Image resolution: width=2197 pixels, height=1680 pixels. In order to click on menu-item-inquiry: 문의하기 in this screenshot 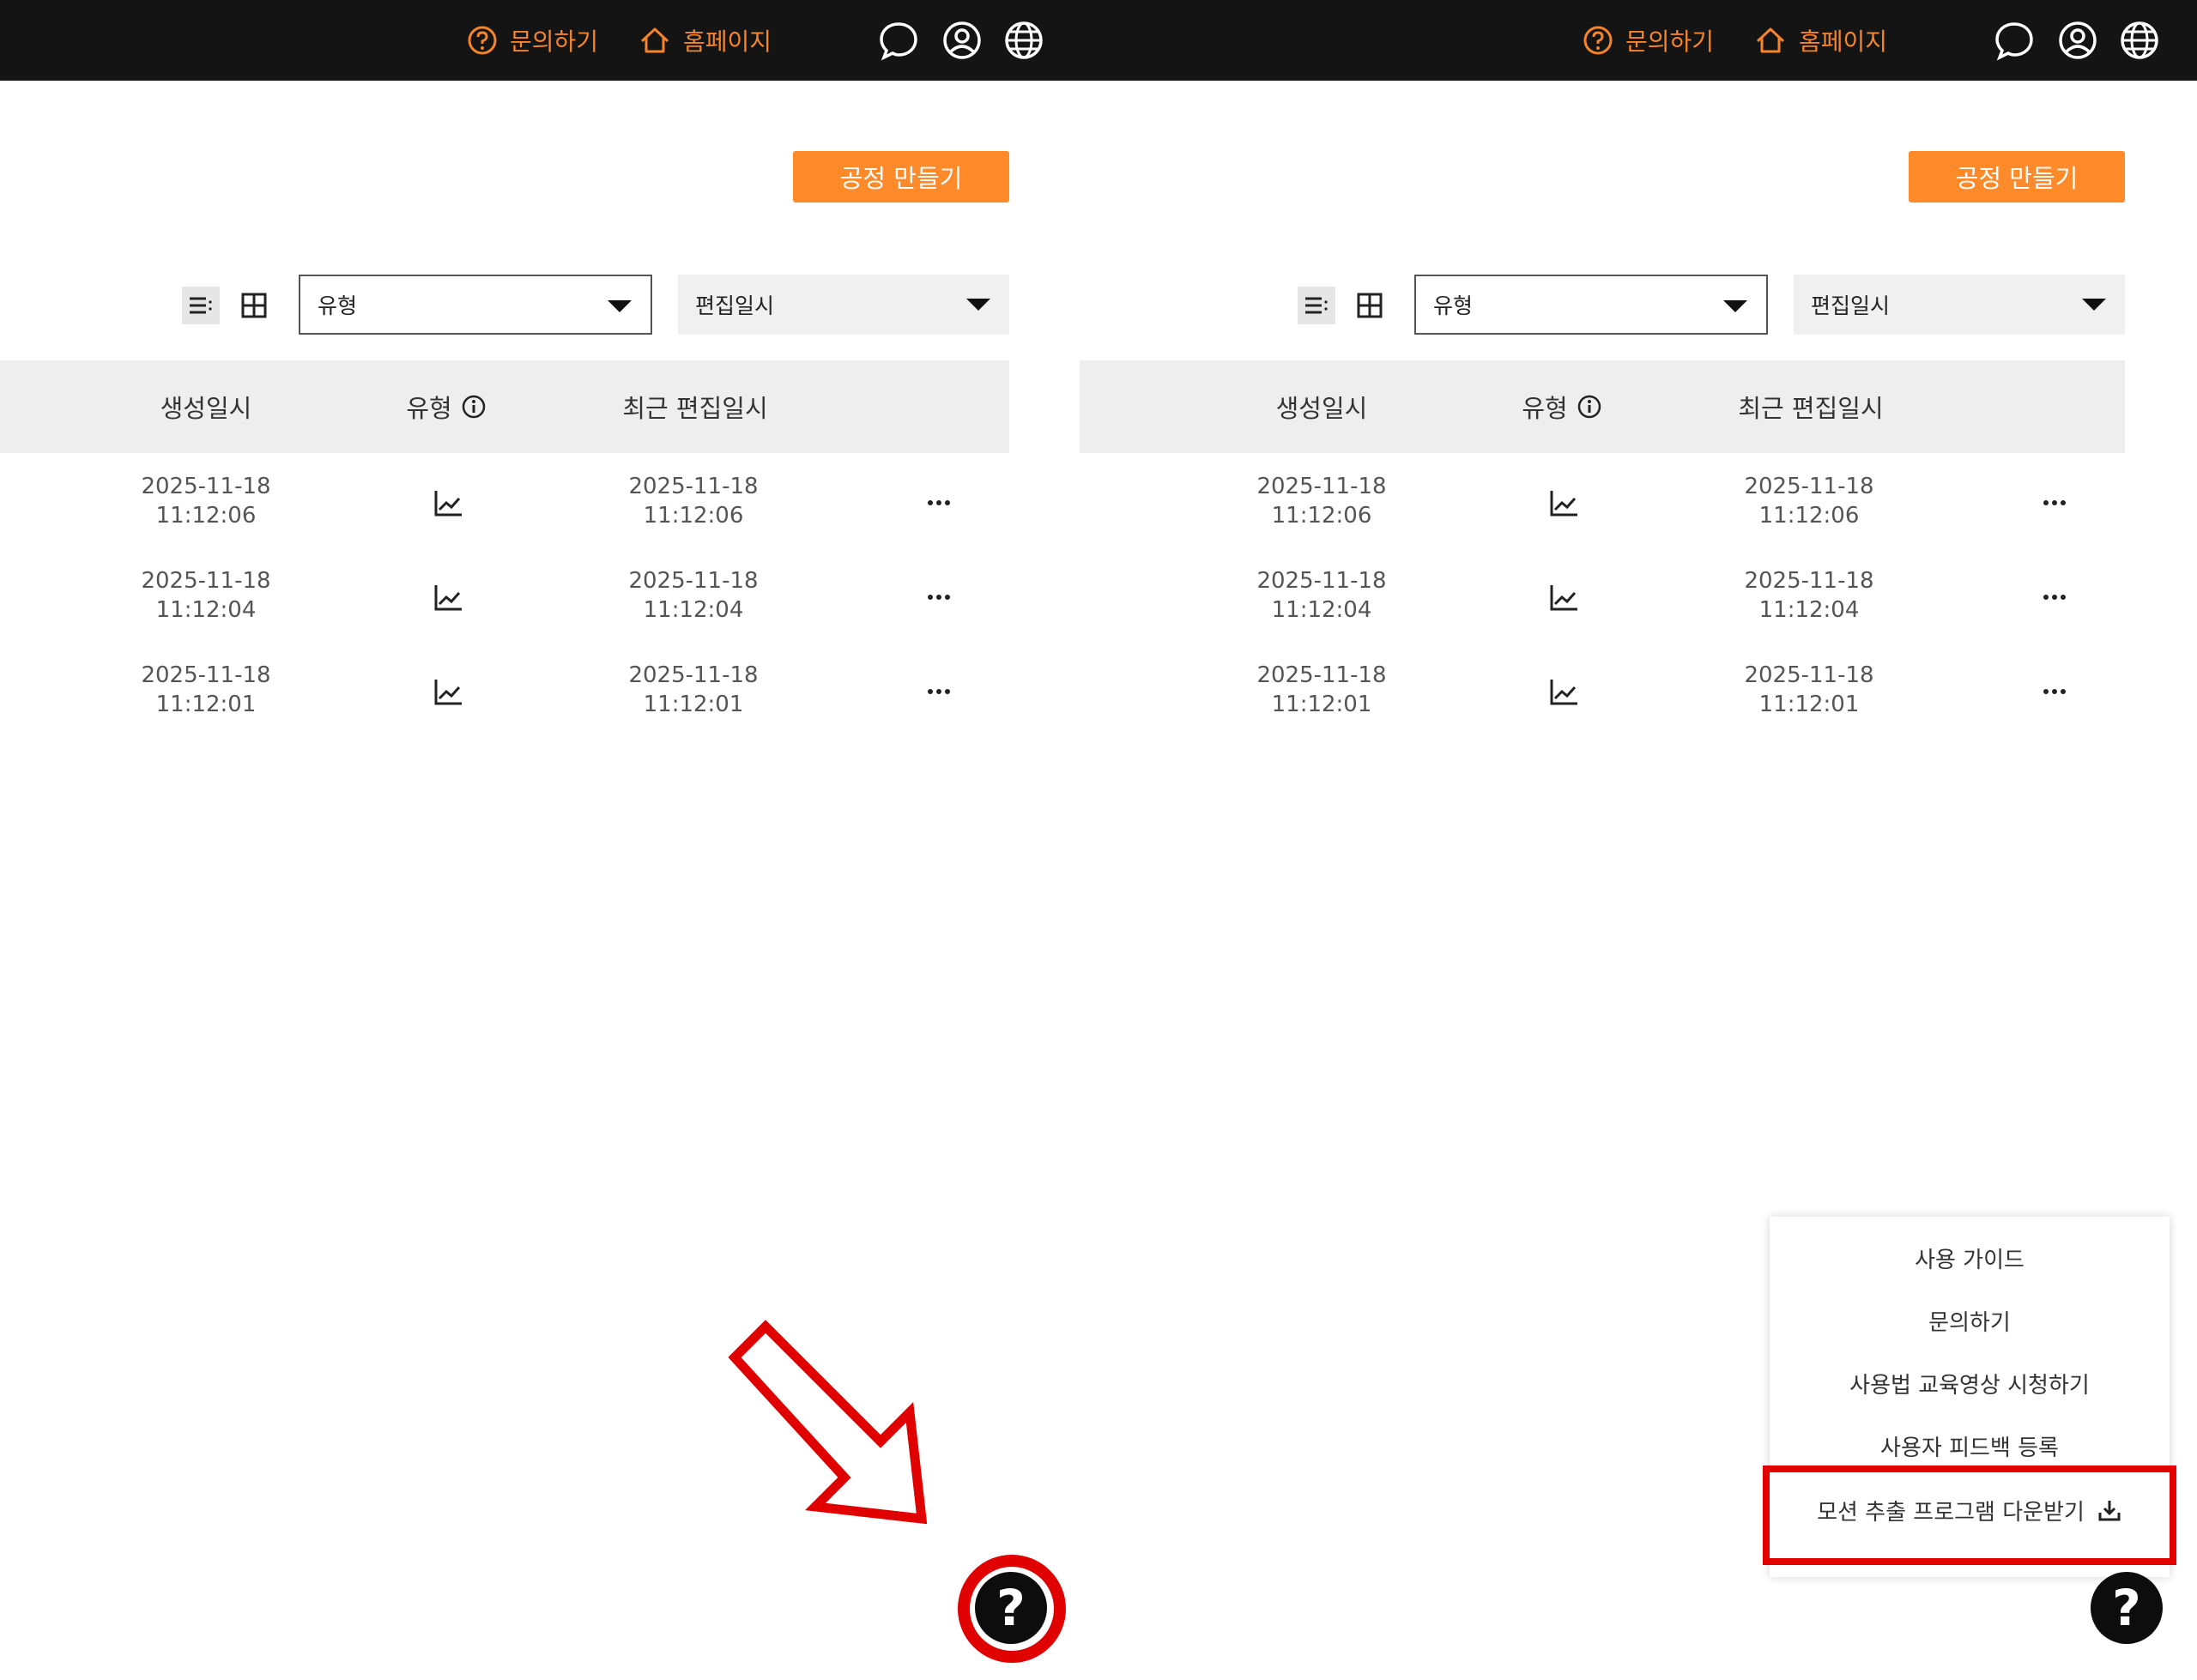, I will do `click(1970, 1320)`.